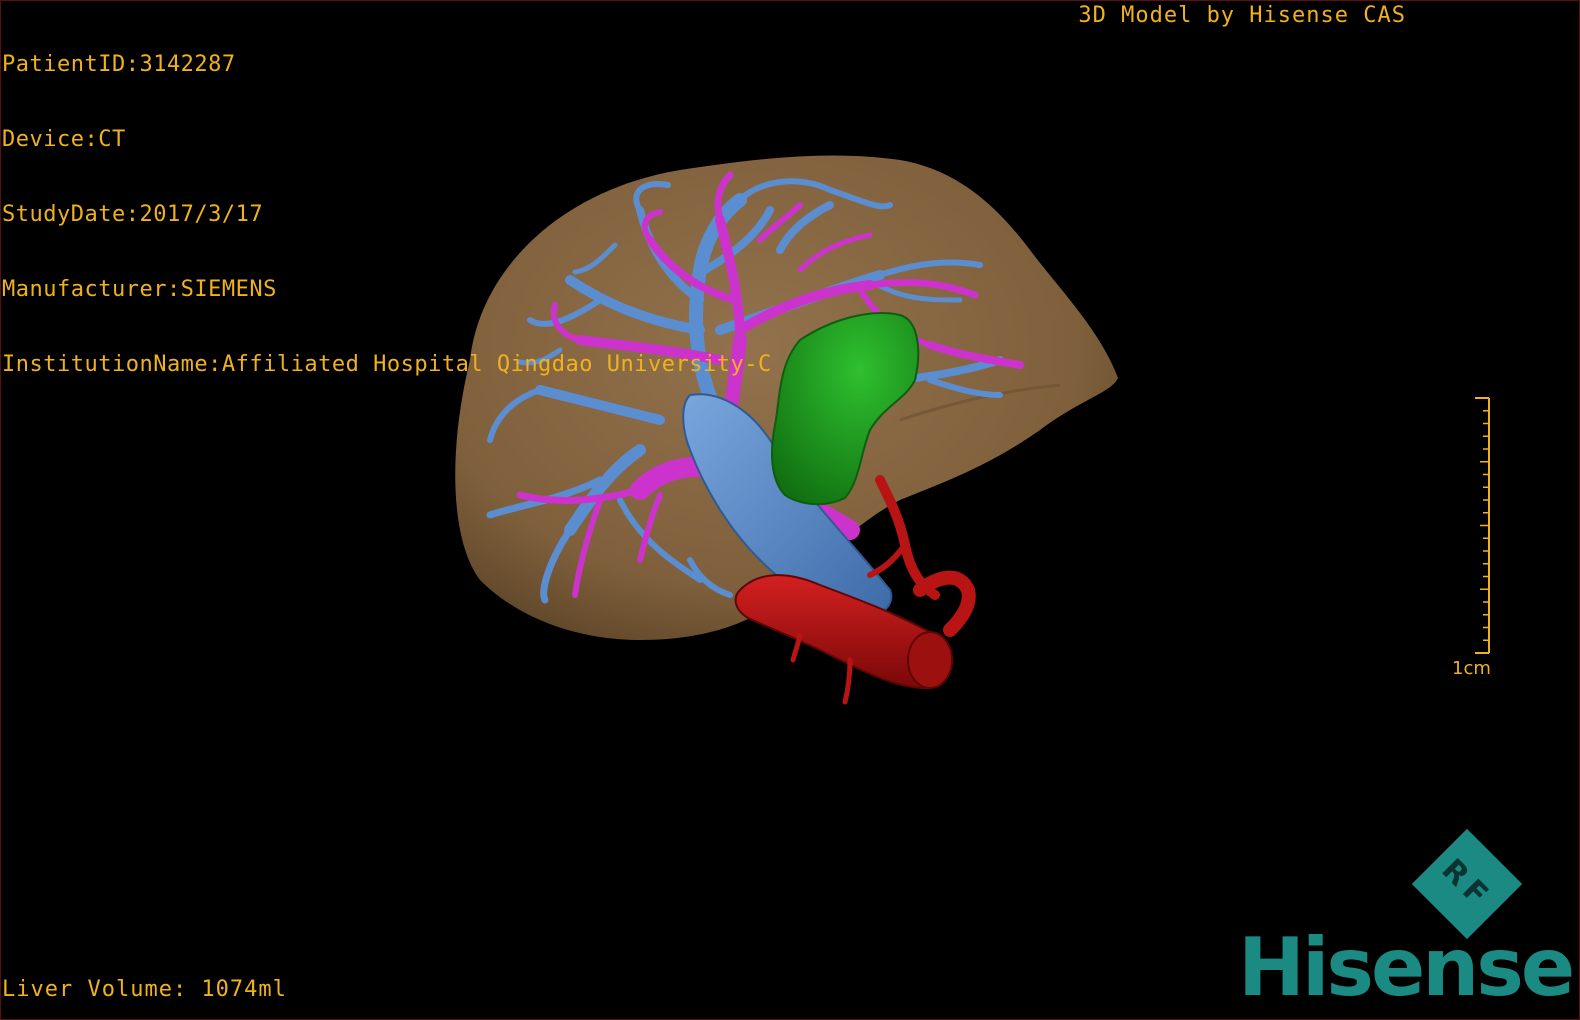  Describe the element at coordinates (930, 660) in the screenshot. I see `aorta-end` at that location.